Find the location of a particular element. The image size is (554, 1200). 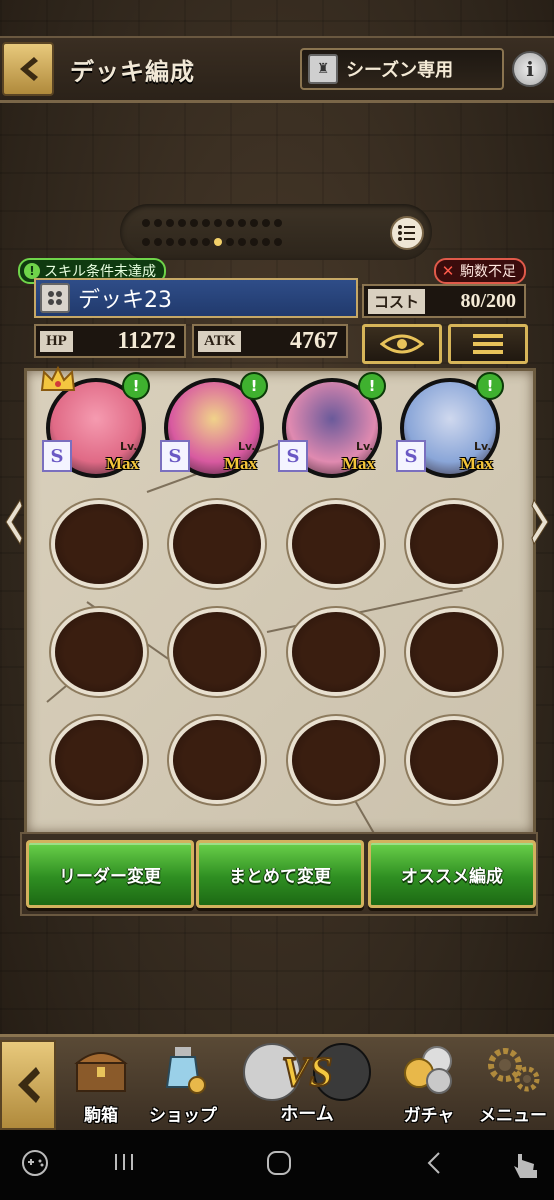

deck-name-bar: デッキ23 is located at coordinates (196, 298).